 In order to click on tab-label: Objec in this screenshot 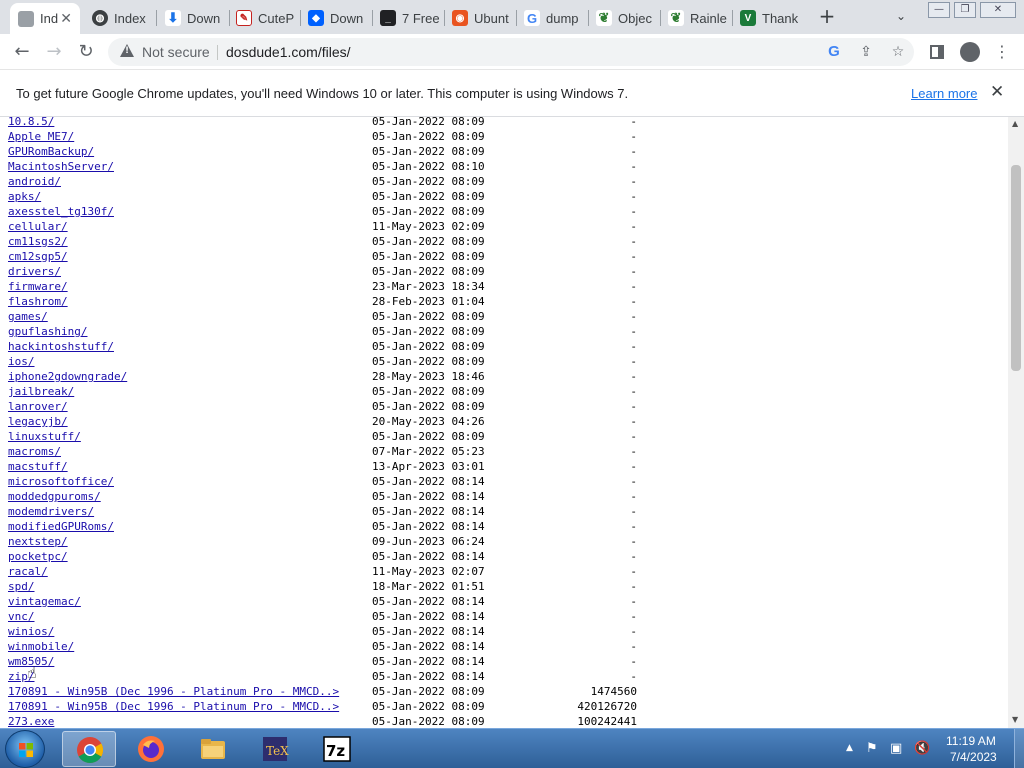, I will do `click(635, 18)`.